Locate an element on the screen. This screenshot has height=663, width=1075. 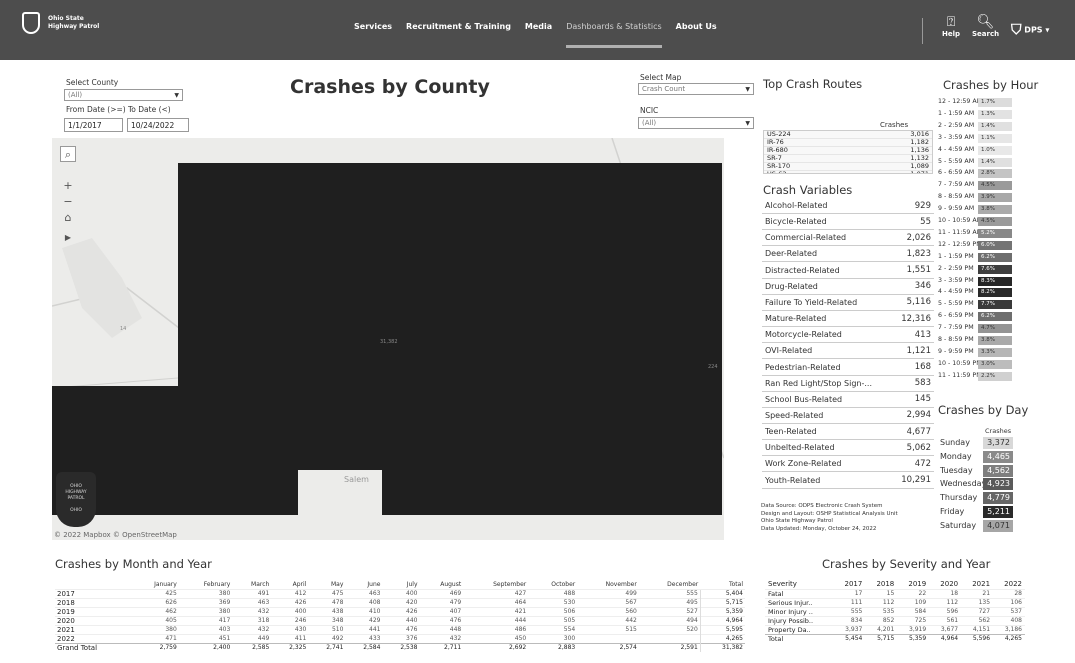
from-date-input: 1/1/2017 is located at coordinates (93, 125).